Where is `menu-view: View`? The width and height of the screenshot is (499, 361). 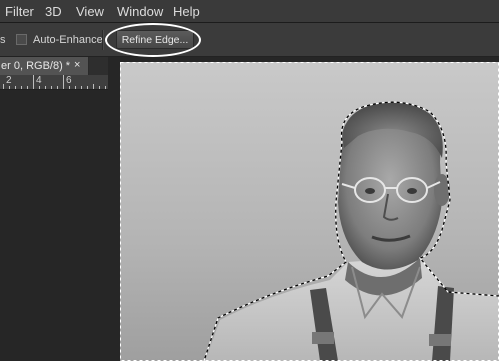
menu-view: View is located at coordinates (90, 11).